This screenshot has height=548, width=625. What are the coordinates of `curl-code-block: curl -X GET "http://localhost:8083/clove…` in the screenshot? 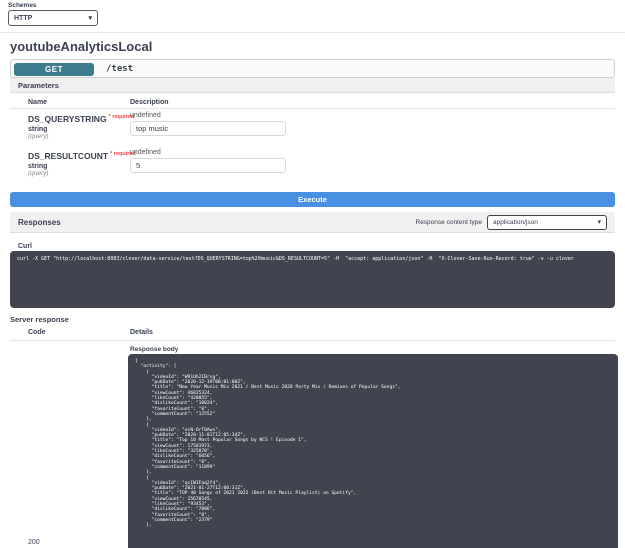 It's located at (312, 279).